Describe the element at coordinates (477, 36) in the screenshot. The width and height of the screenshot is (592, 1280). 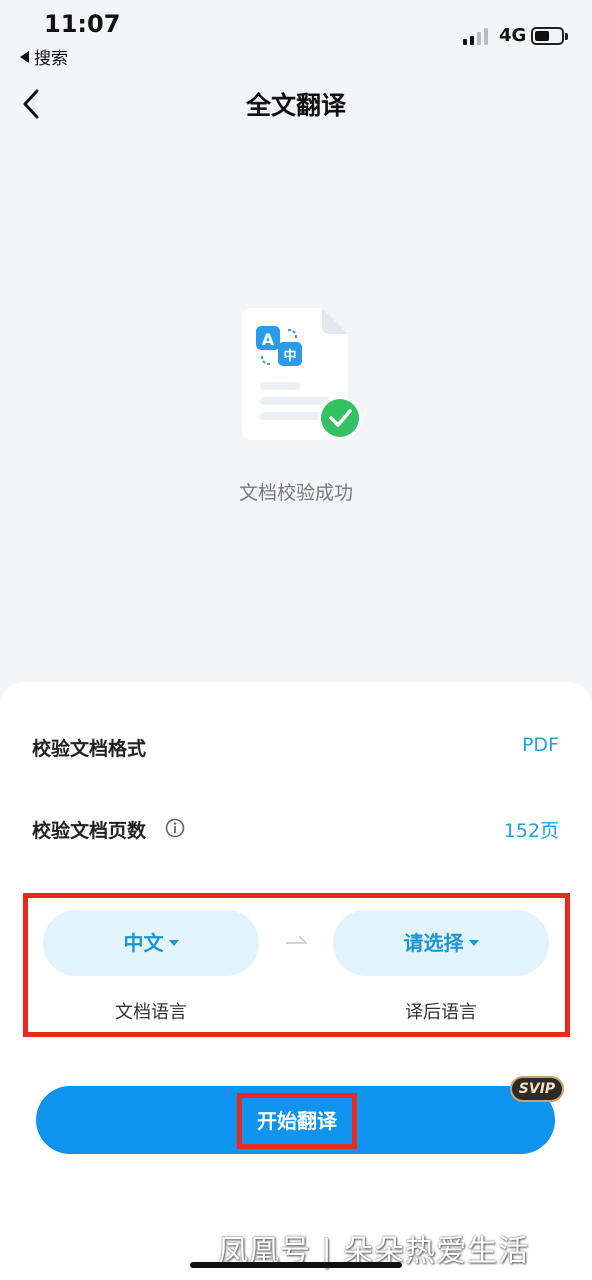
I see `signal-icon` at that location.